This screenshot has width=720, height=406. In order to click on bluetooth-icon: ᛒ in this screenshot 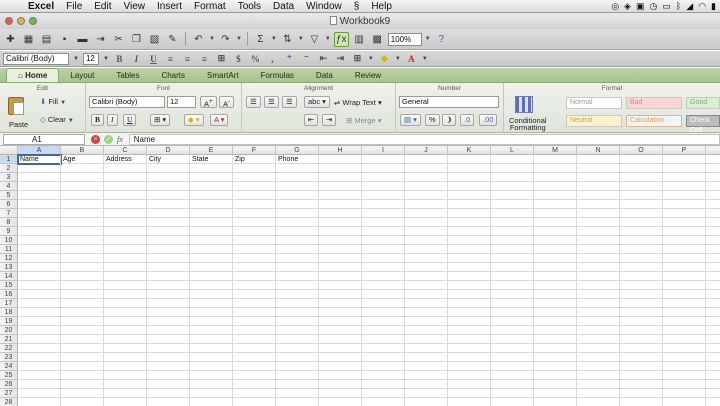, I will do `click(678, 6)`.